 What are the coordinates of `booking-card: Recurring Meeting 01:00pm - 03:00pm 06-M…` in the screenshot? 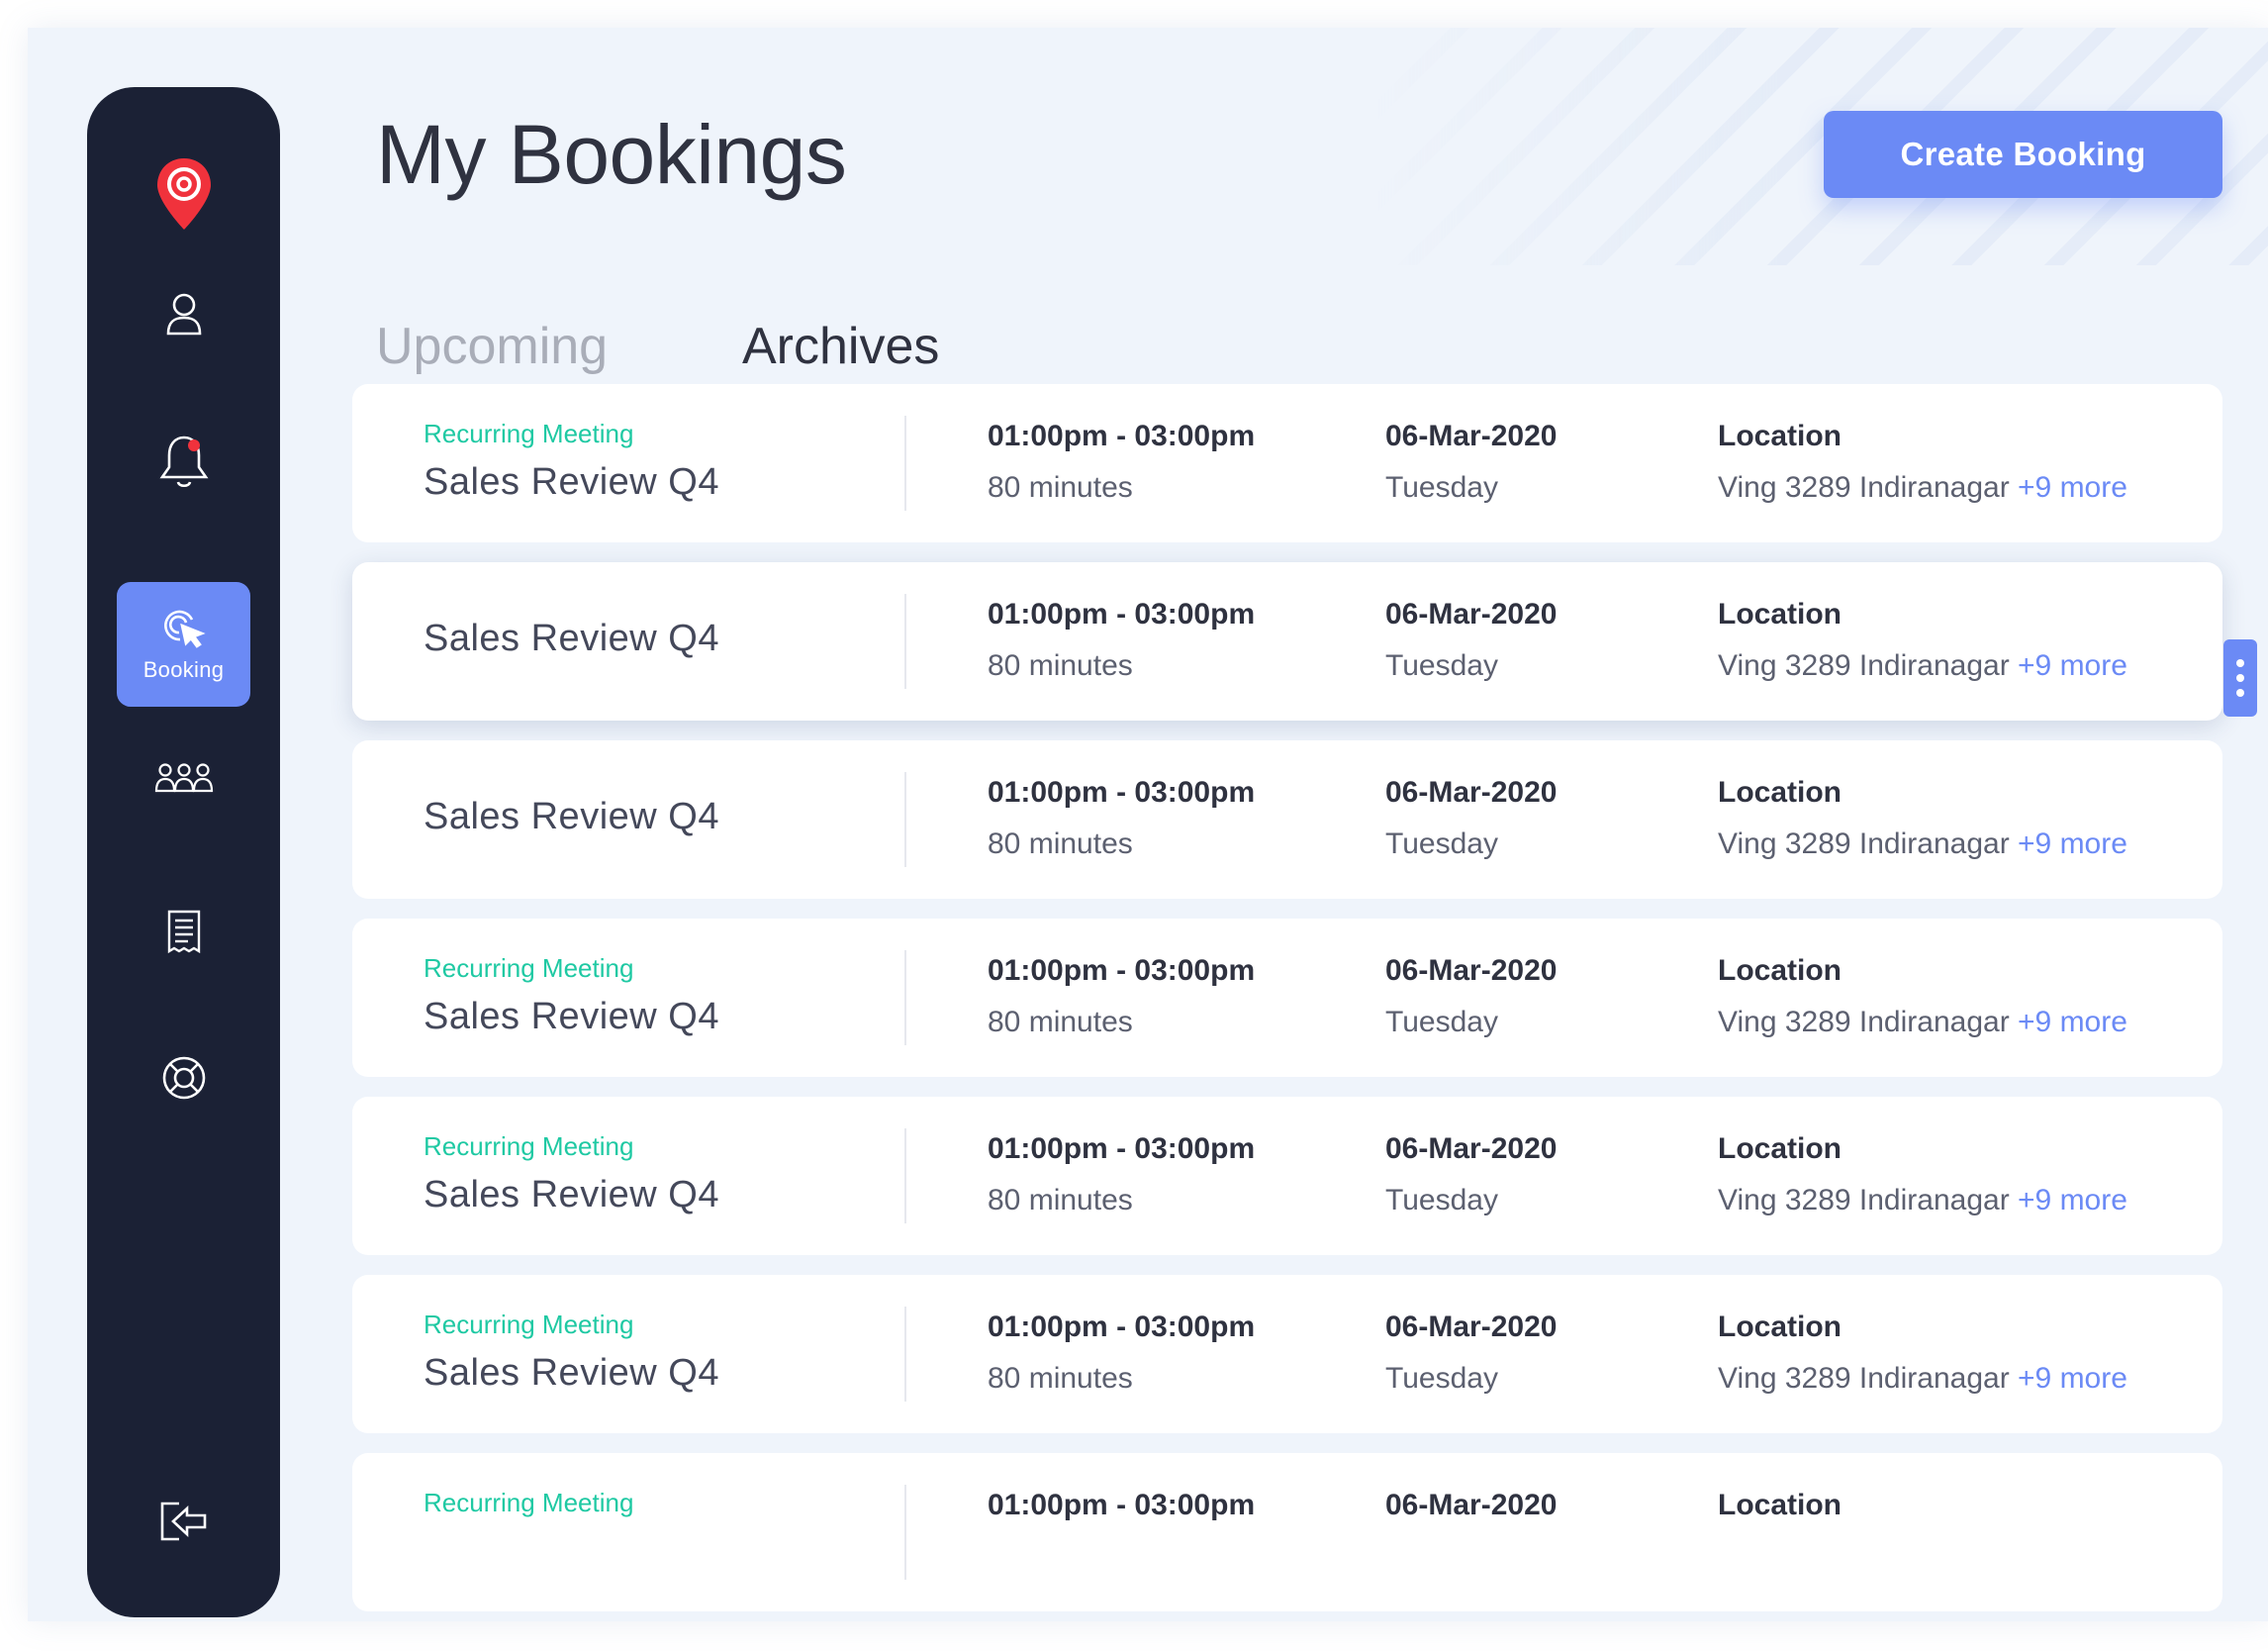 It's located at (1287, 1532).